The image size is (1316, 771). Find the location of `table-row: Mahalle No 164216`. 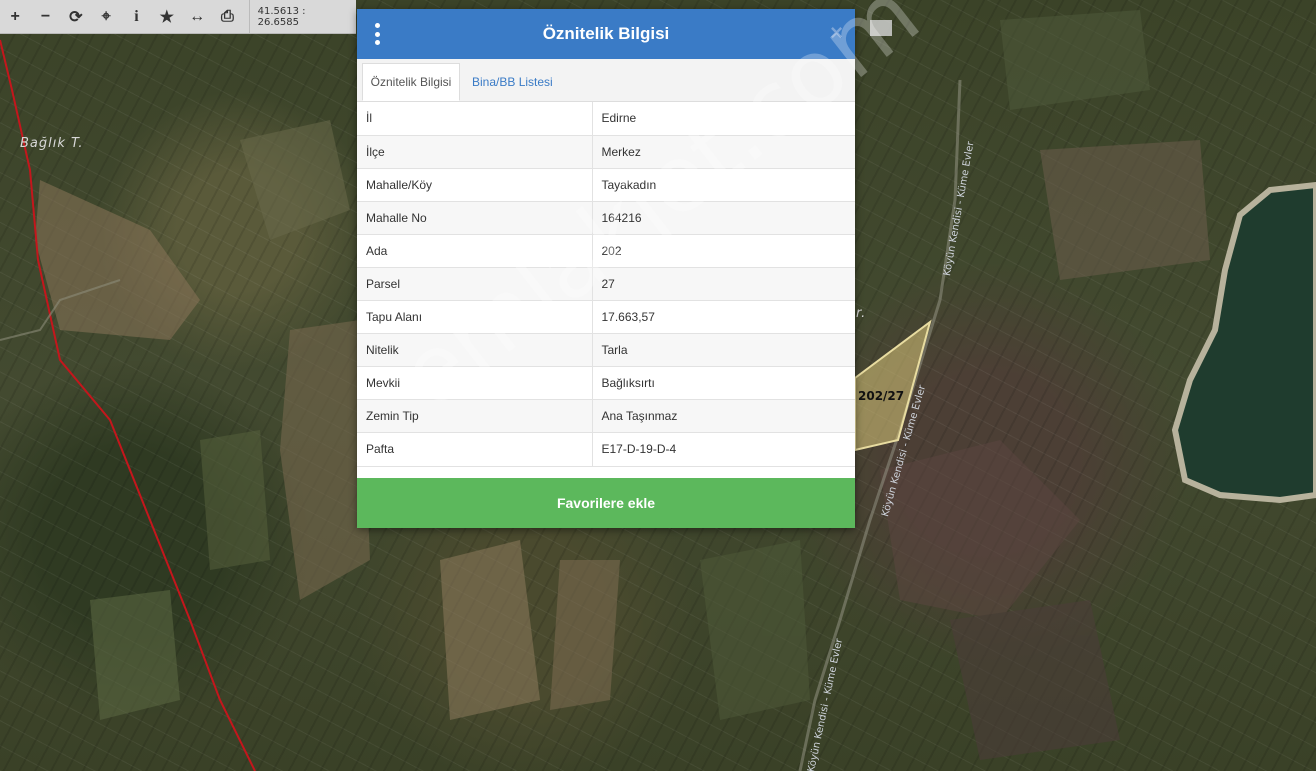

table-row: Mahalle No 164216 is located at coordinates (606, 218).